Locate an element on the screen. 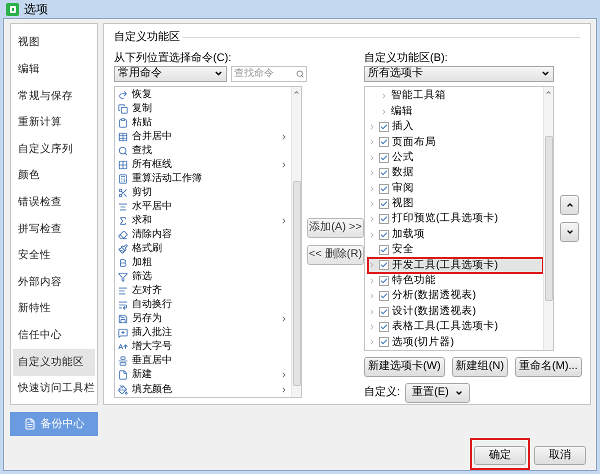 This screenshot has height=474, width=600. tree-item: 页面布局 is located at coordinates (455, 142).